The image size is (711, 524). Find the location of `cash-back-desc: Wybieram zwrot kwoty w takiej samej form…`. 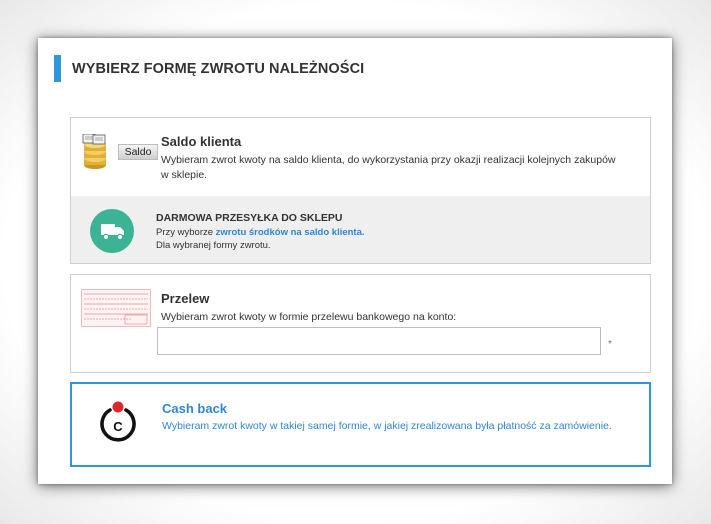

cash-back-desc: Wybieram zwrot kwoty w takiej samej form… is located at coordinates (387, 426).